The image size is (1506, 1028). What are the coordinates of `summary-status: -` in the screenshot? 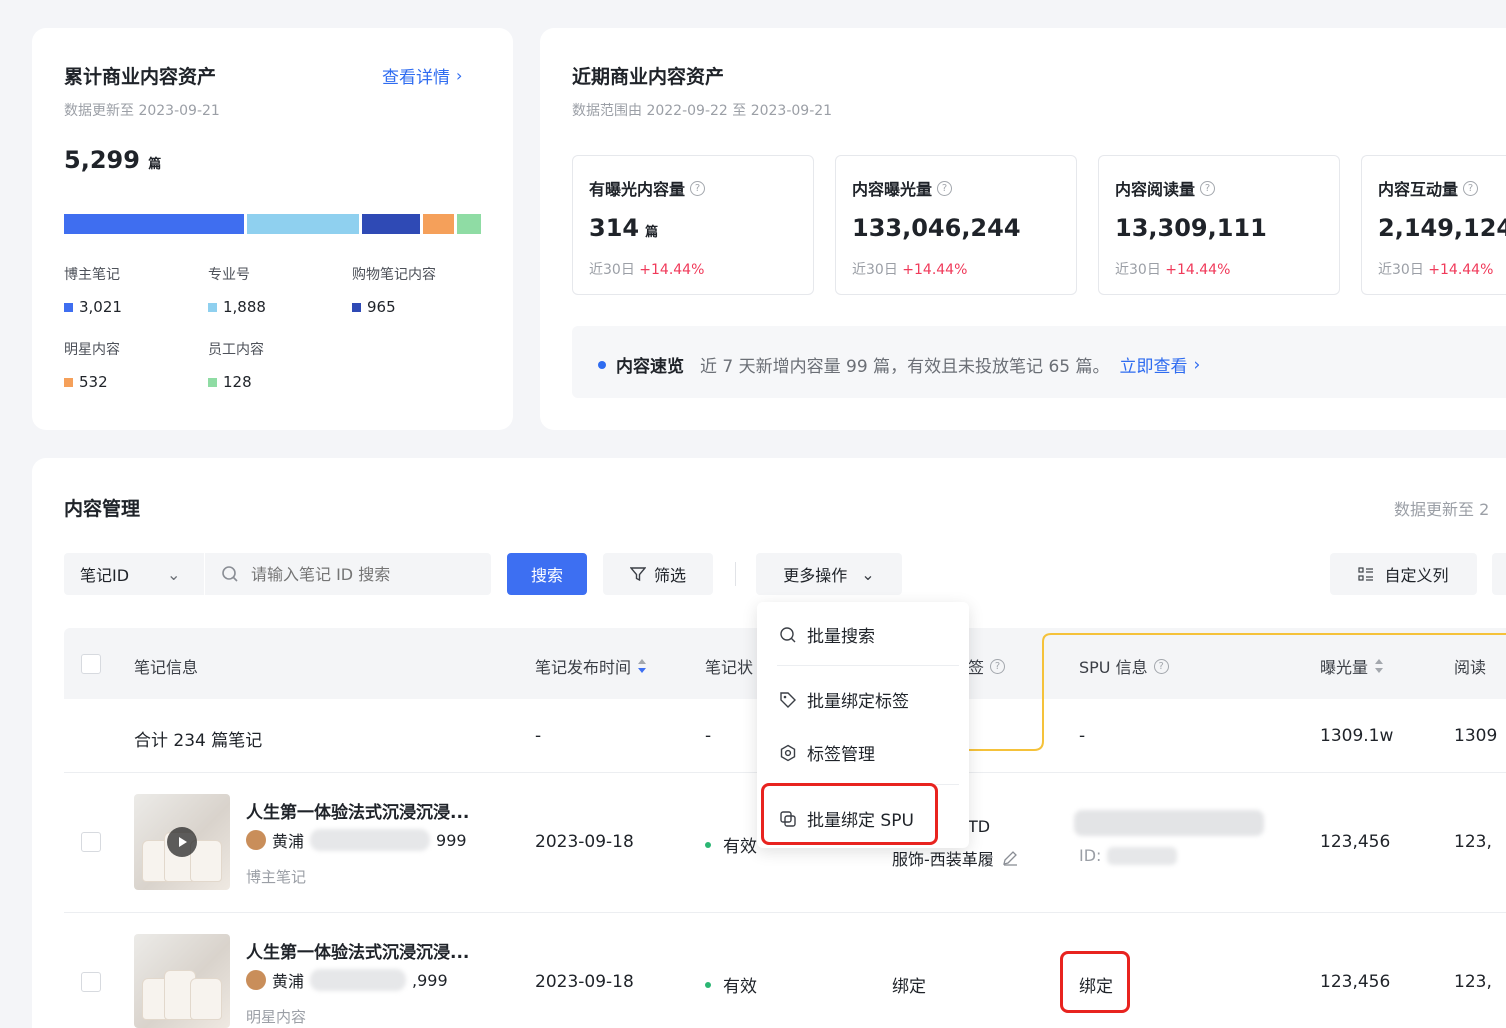 It's located at (708, 736).